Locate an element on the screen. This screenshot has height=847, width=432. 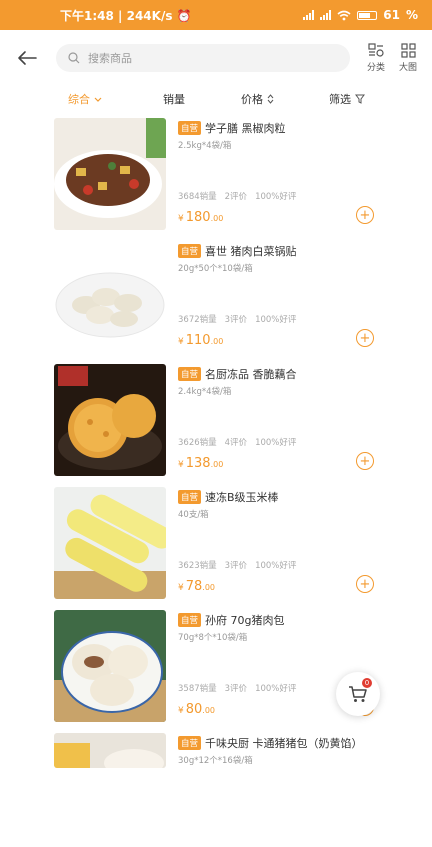
status-right: 61% is located at coordinates (360, 15).